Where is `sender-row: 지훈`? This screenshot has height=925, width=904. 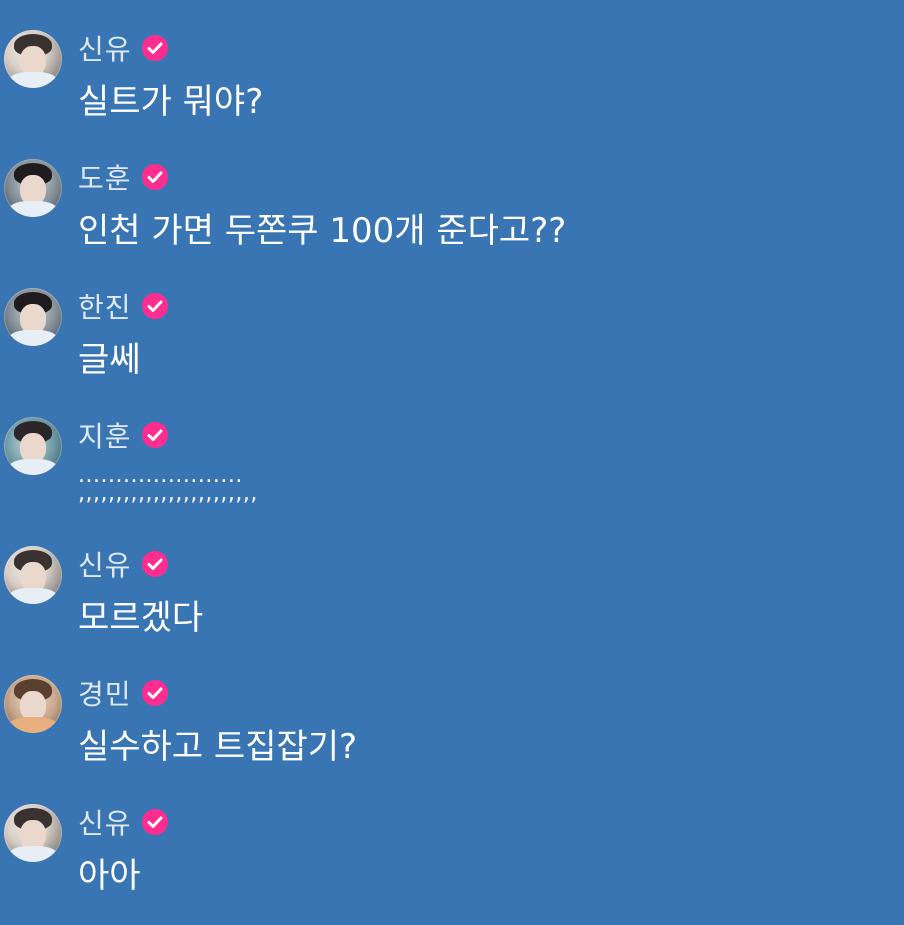 sender-row: 지훈 is located at coordinates (123, 435).